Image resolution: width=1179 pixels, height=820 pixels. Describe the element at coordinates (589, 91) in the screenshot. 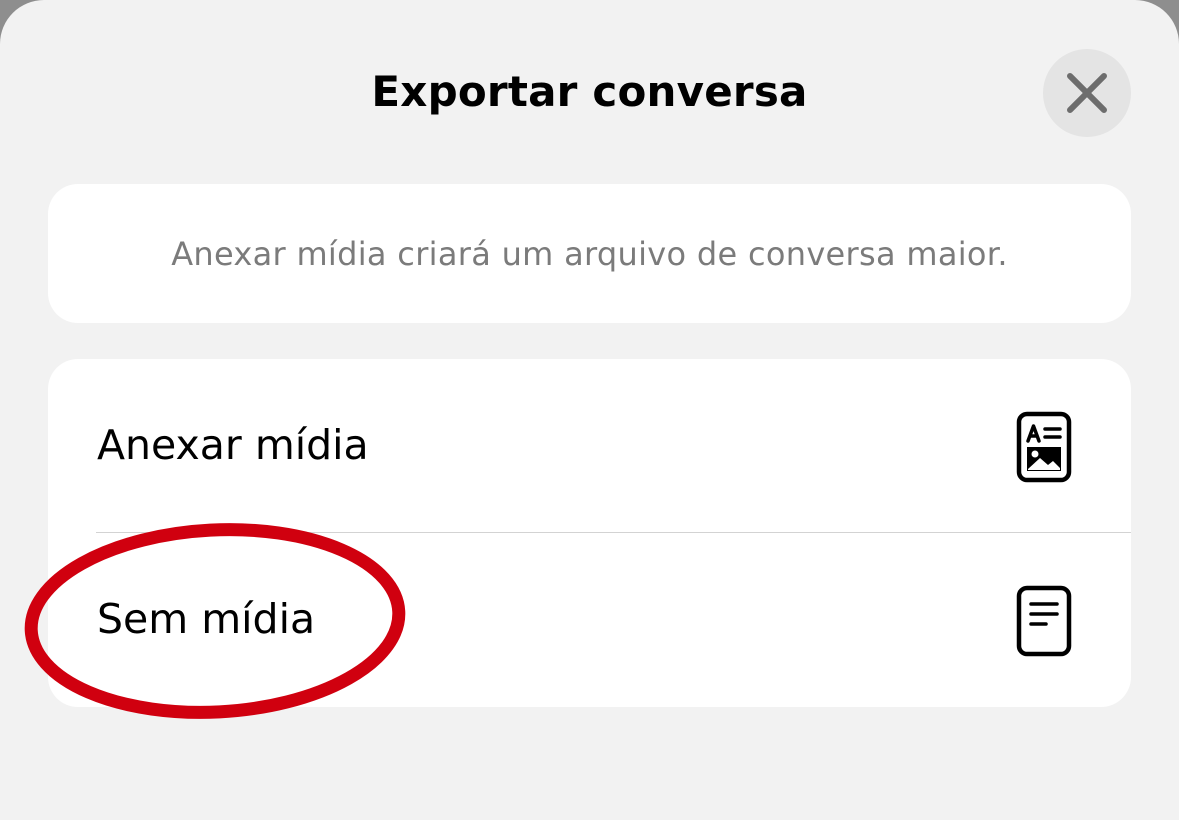

I see `sheet-title: Exportar conversa` at that location.